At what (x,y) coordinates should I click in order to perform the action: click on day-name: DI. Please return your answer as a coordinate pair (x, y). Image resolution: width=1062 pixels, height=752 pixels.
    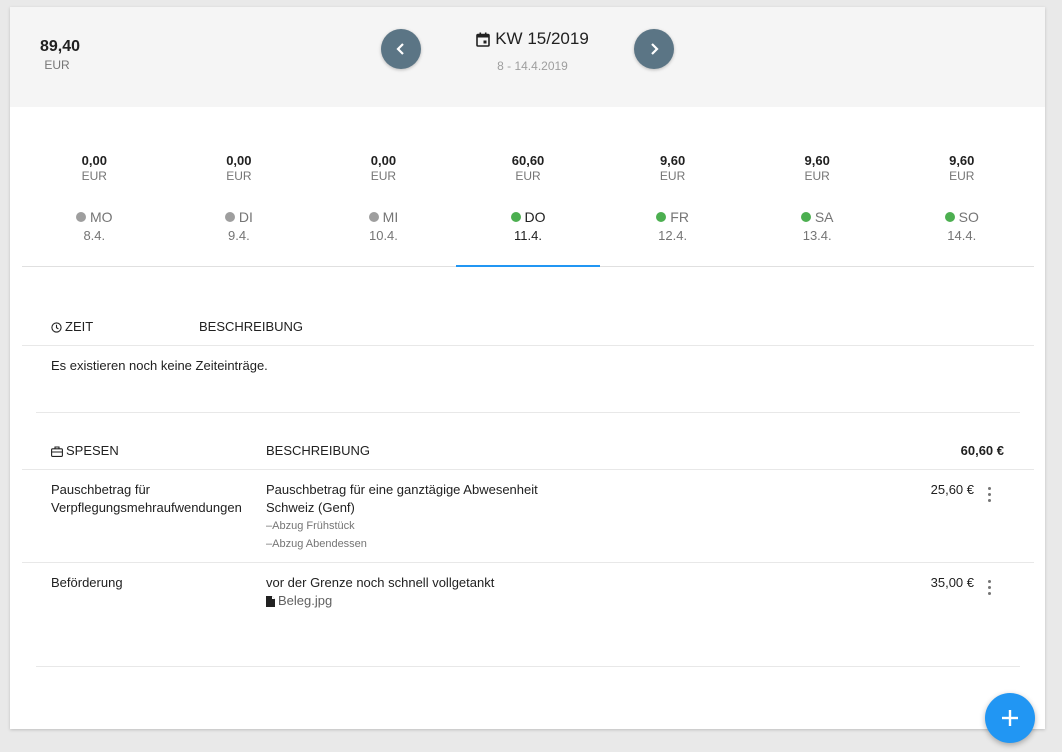
    Looking at the image, I should click on (245, 217).